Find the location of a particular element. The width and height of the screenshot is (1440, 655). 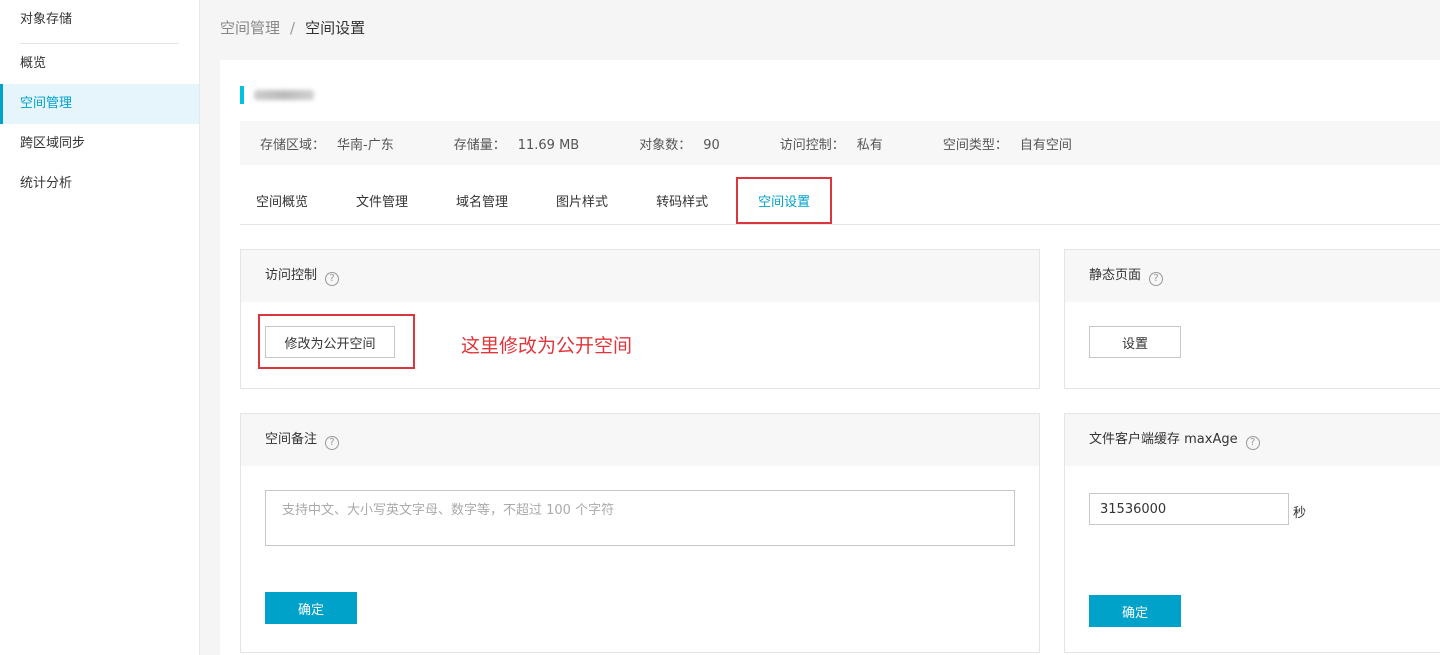

sidebar-title: 对象存储 is located at coordinates (99, 22).